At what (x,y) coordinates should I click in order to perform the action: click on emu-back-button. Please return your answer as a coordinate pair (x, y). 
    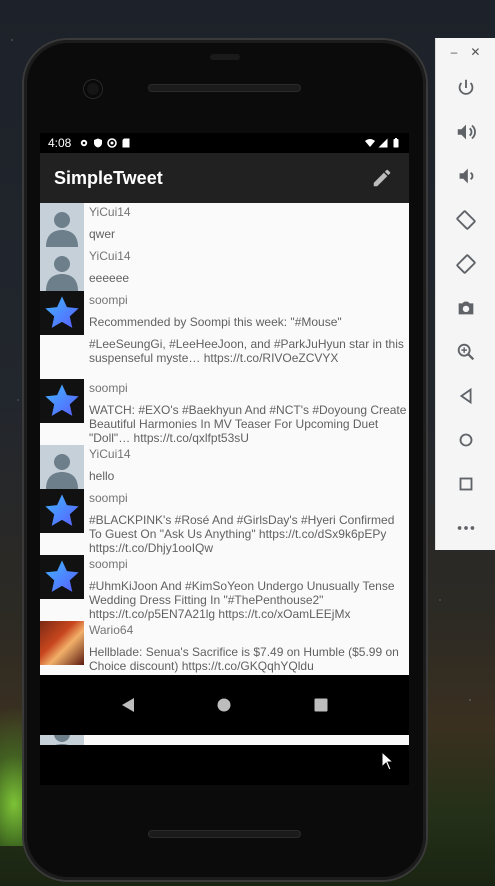
    Looking at the image, I should click on (465, 396).